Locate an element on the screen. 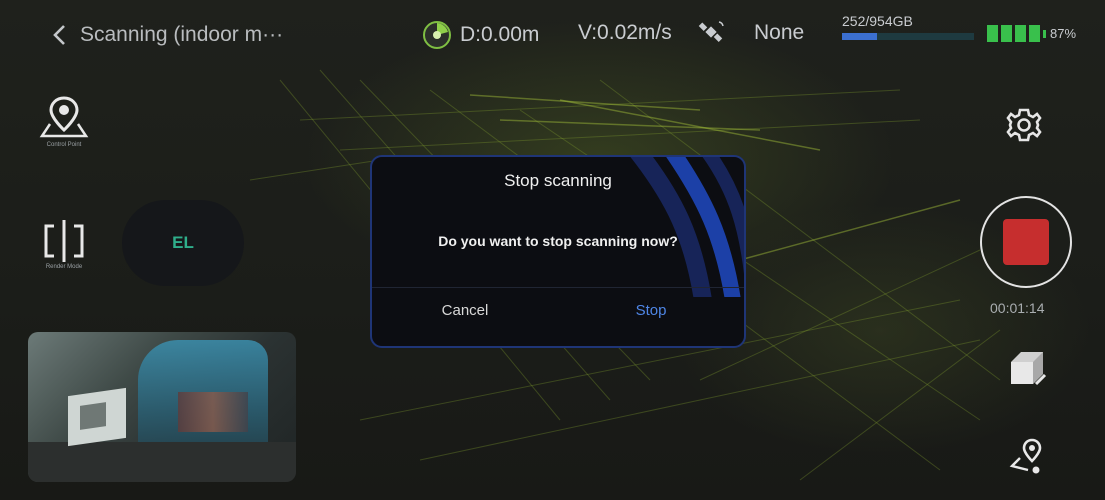 This screenshot has width=1105, height=500. battery-indicator: 87% is located at coordinates (1031, 33).